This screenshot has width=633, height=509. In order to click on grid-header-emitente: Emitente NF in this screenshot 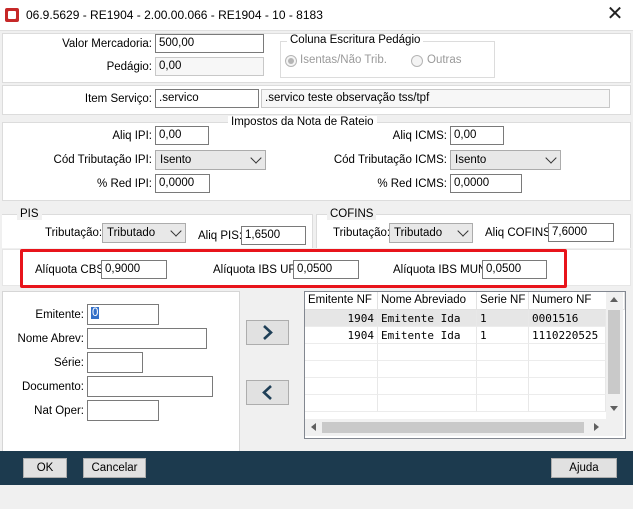, I will do `click(341, 301)`.